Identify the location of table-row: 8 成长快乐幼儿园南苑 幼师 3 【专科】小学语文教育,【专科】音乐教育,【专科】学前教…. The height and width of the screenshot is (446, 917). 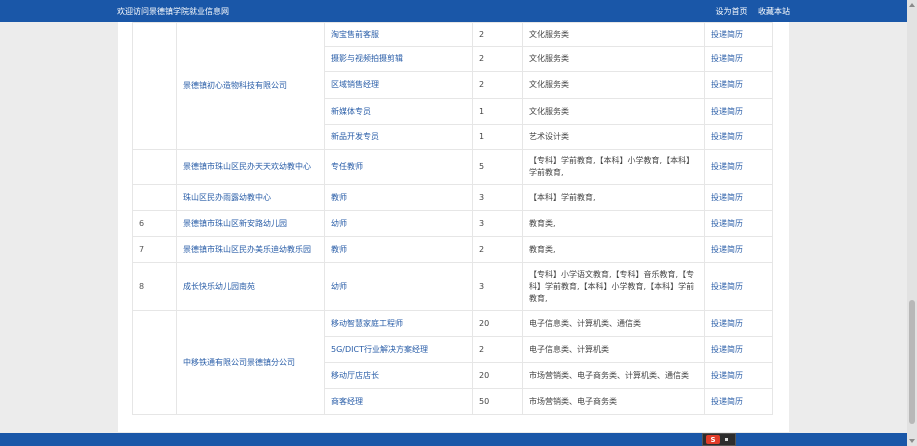
(452, 286).